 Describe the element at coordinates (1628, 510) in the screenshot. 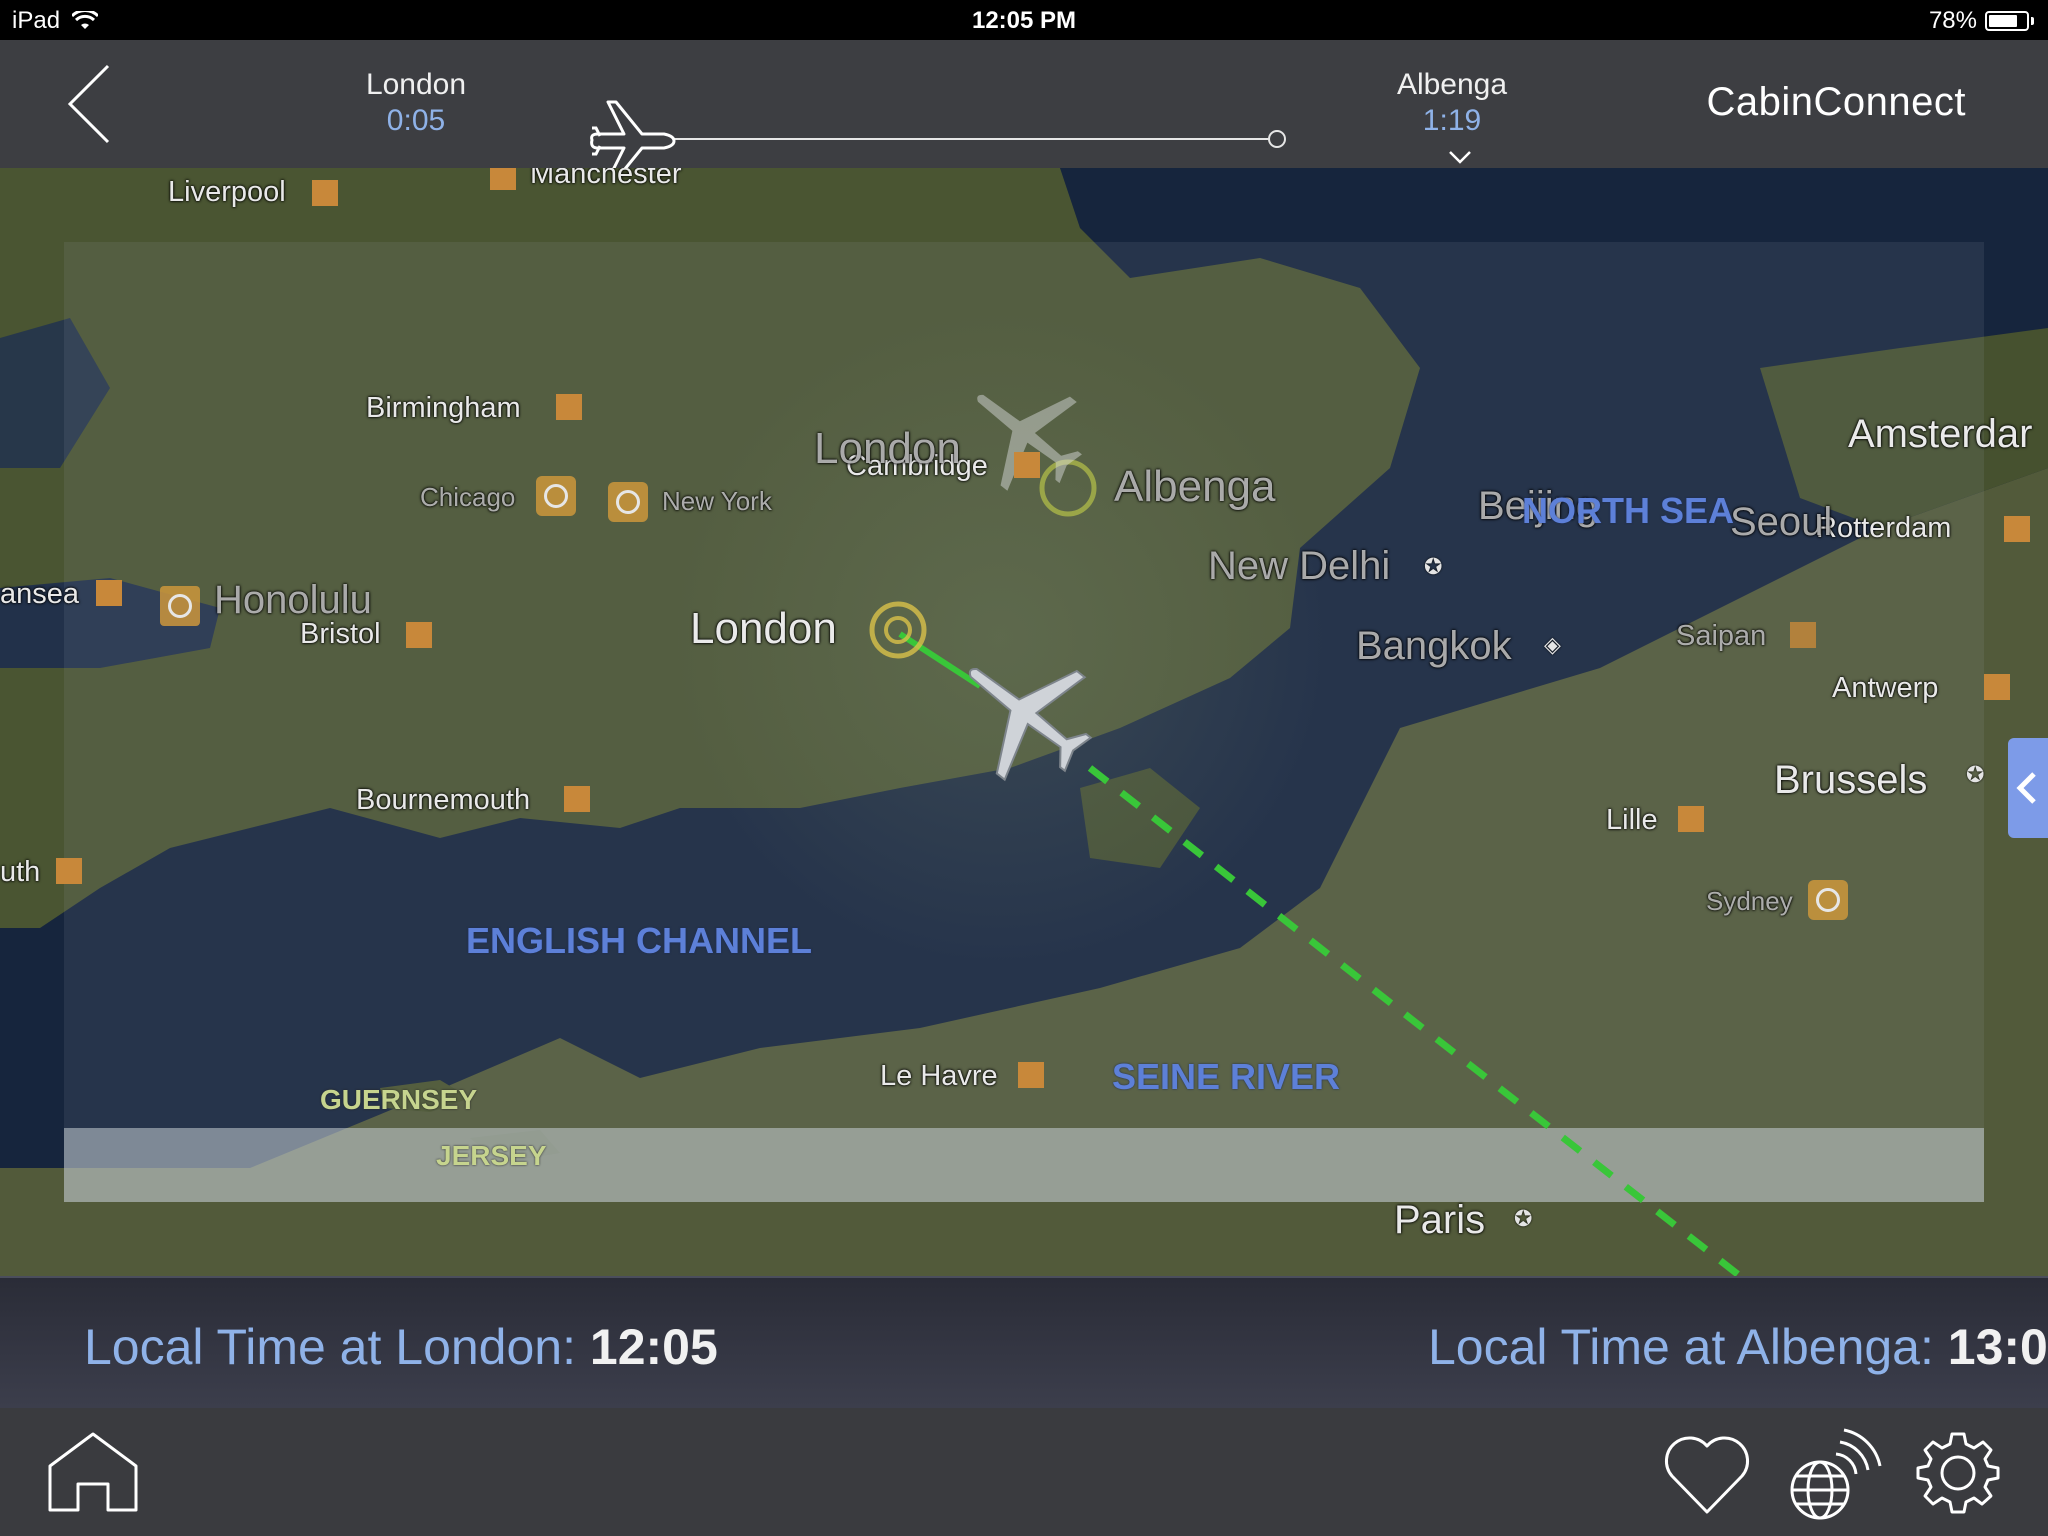

I see `water-label-north-sea: NORTH SEA` at that location.